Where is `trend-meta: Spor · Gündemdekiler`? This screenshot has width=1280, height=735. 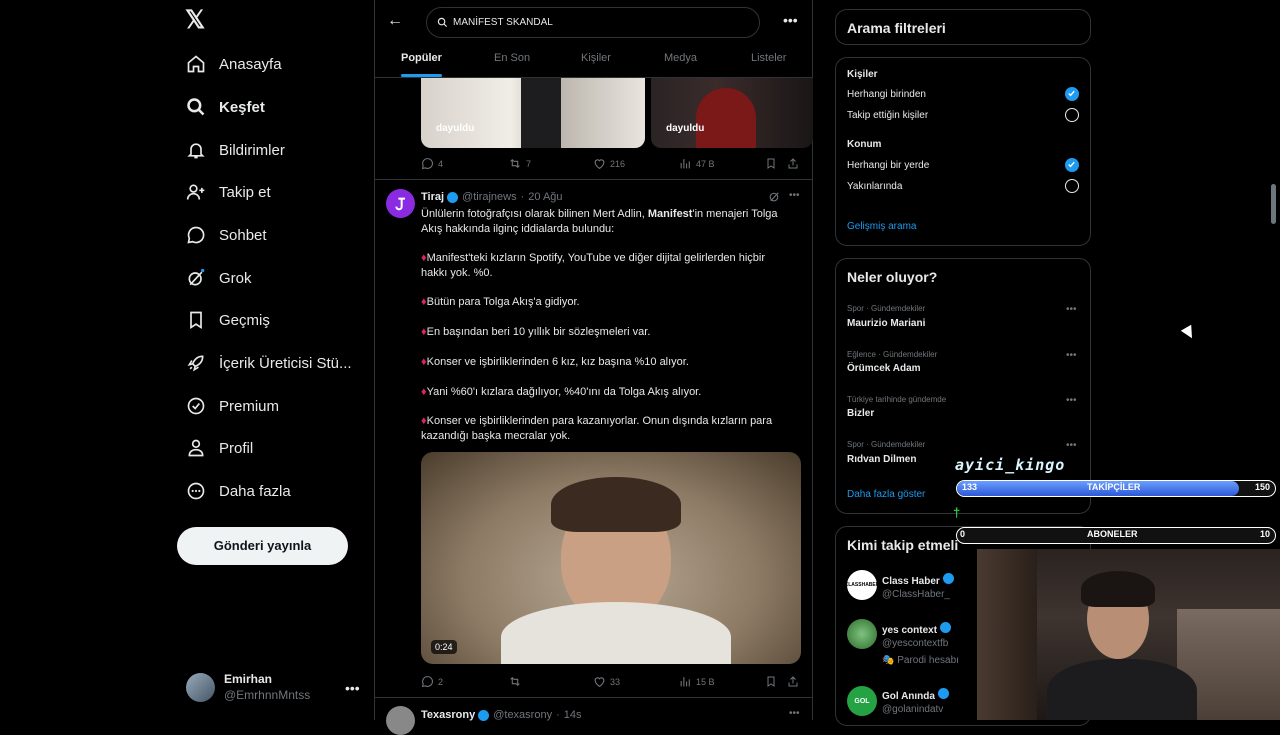 trend-meta: Spor · Gündemdekiler is located at coordinates (886, 444).